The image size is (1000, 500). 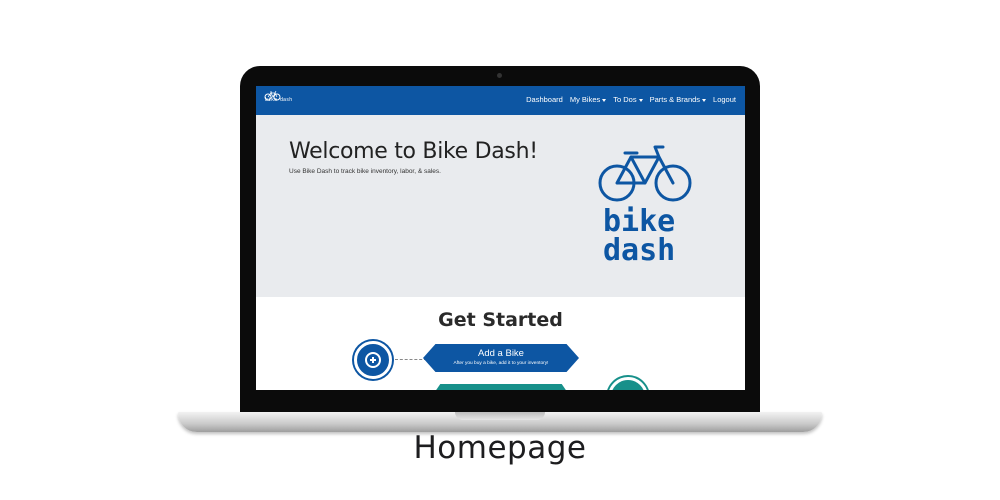 I want to click on next-step-circle, so click(x=628, y=383).